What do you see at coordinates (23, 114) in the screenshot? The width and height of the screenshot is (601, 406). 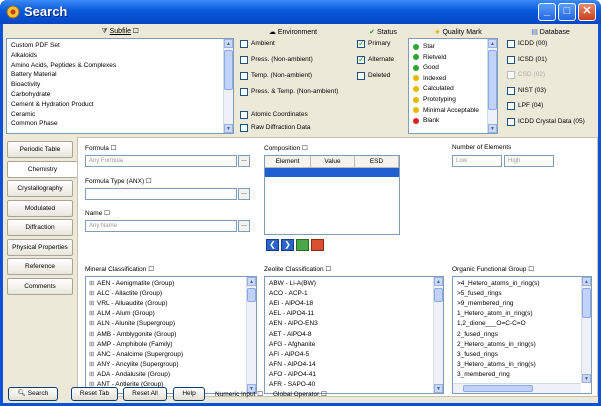 I see `subfile-item: Ceramic` at bounding box center [23, 114].